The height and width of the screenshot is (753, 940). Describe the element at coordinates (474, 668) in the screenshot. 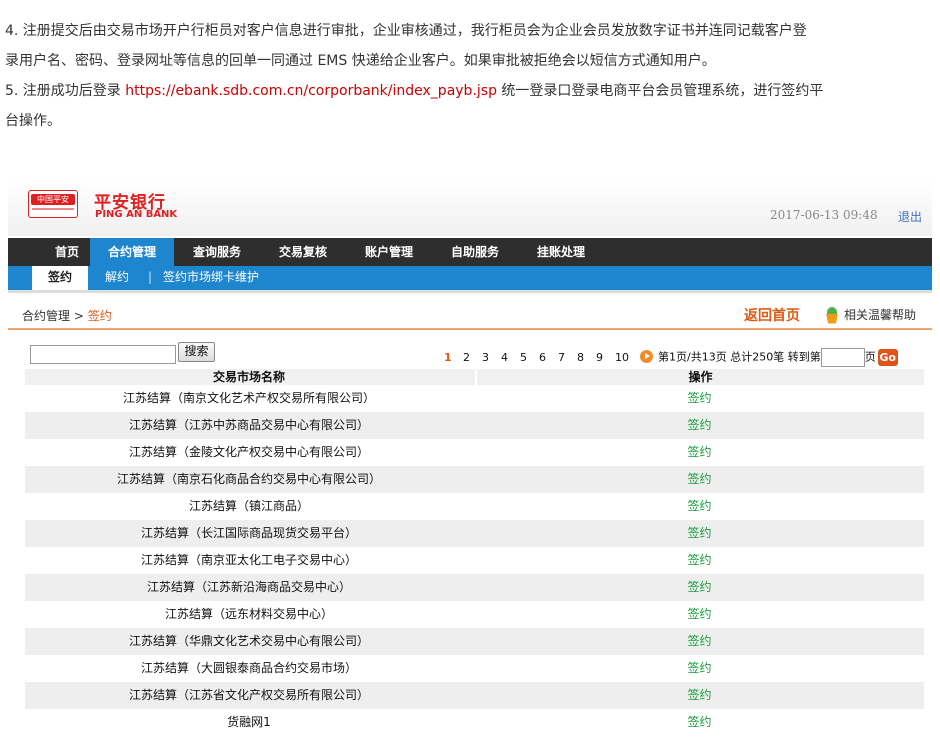

I see `table-row: 江苏结算（大圆银泰商品合约交易市场） 签约` at that location.